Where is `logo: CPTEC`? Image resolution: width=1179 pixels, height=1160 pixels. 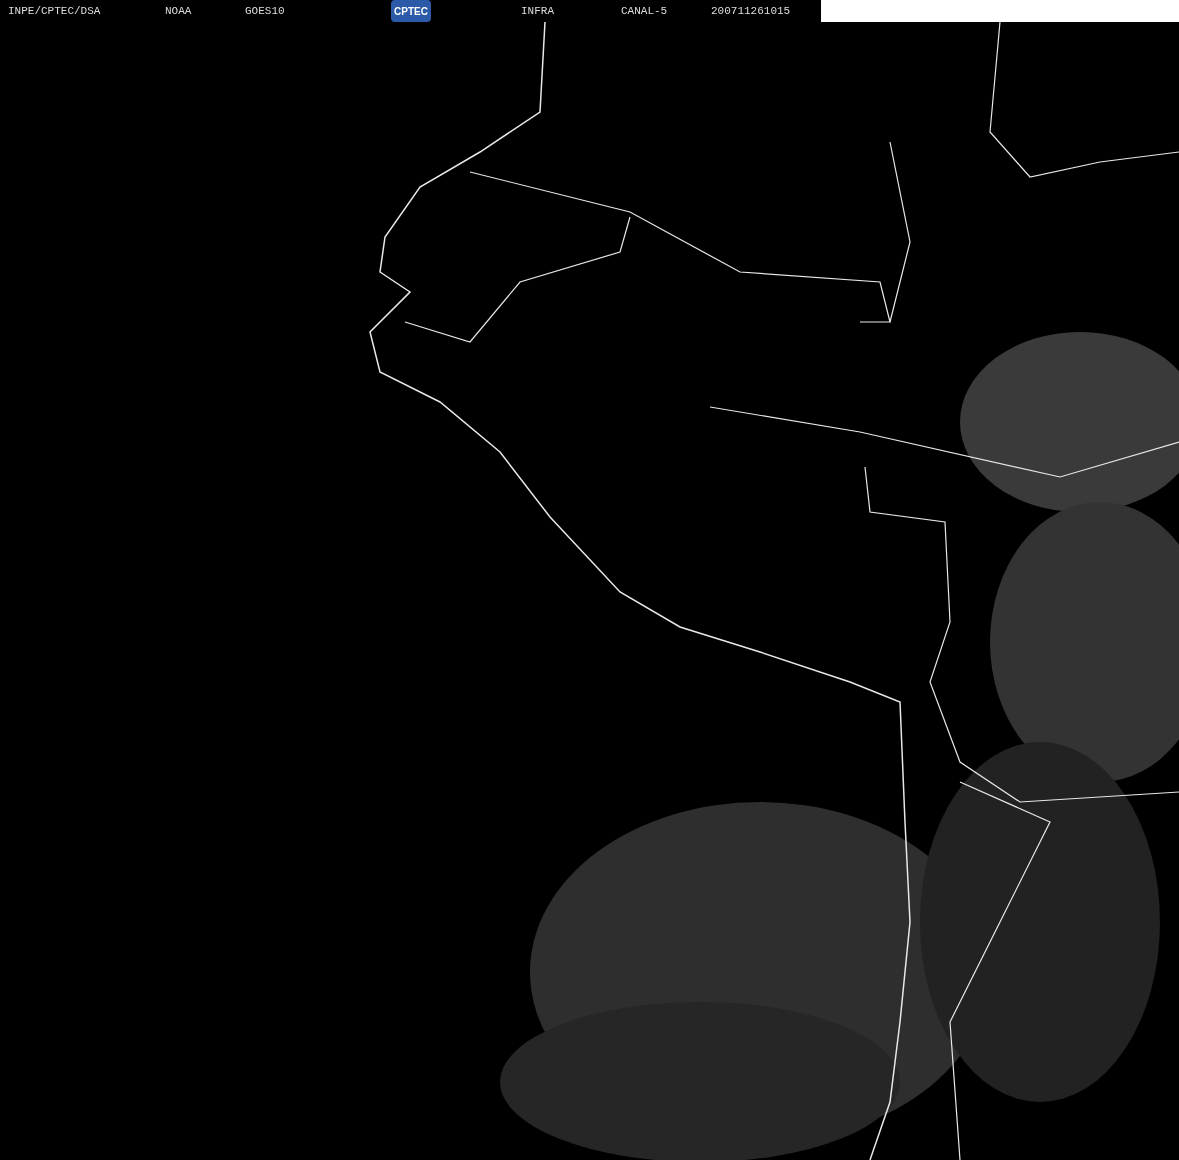
logo: CPTEC is located at coordinates (411, 11).